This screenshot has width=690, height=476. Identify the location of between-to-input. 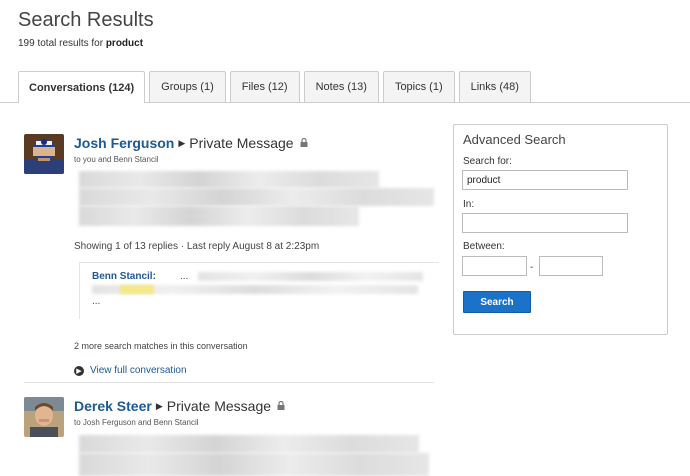
(571, 266).